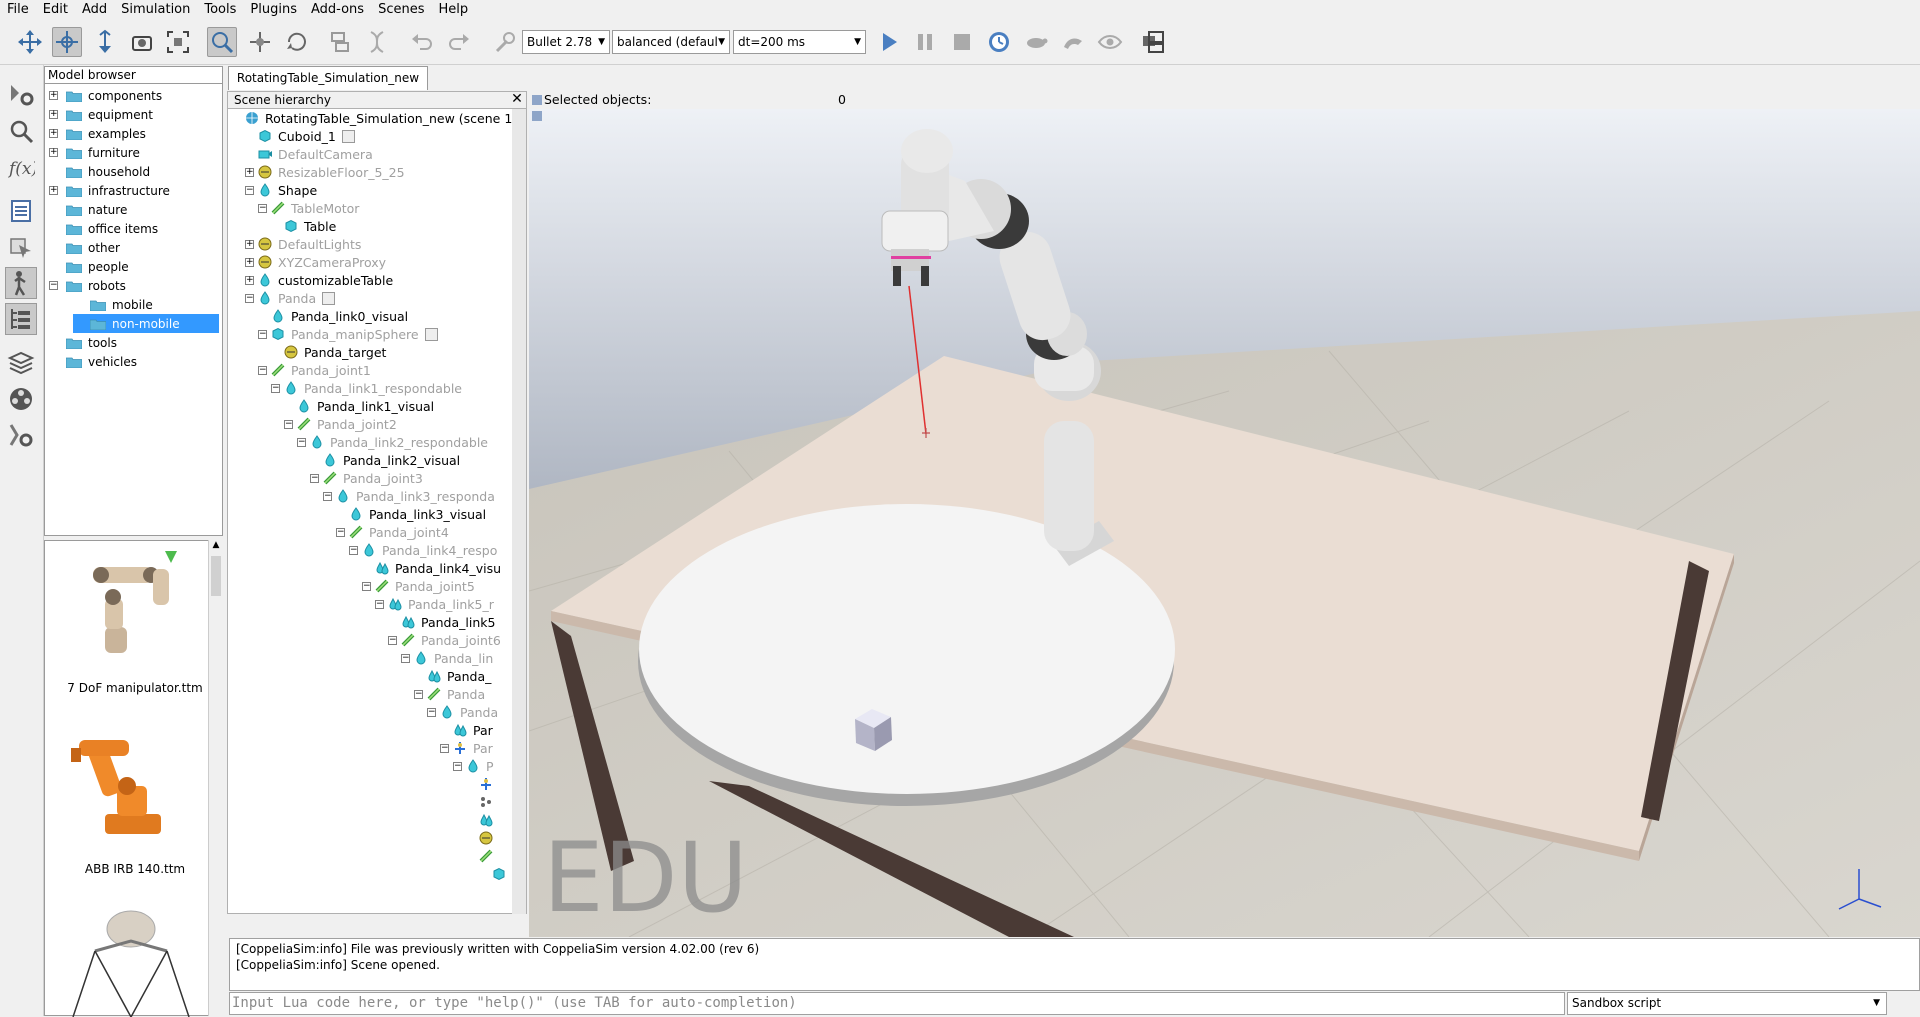  I want to click on scene-object-row: + customizableTable, so click(319, 280).